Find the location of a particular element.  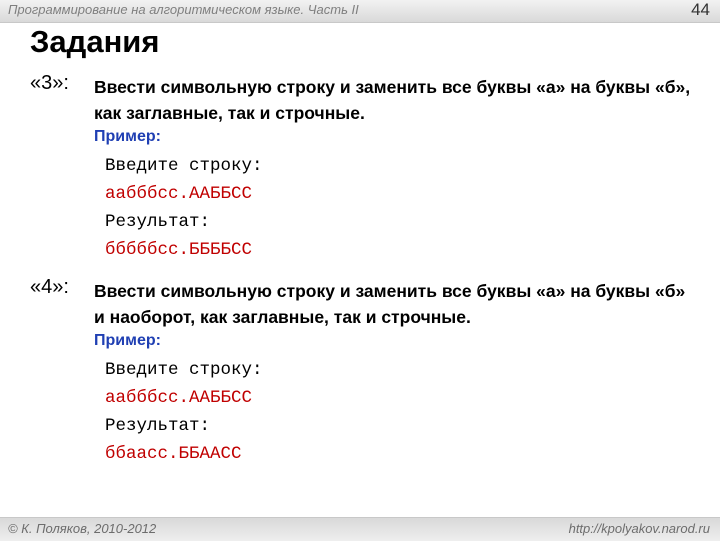

task-label: «3»: is located at coordinates (49, 83).